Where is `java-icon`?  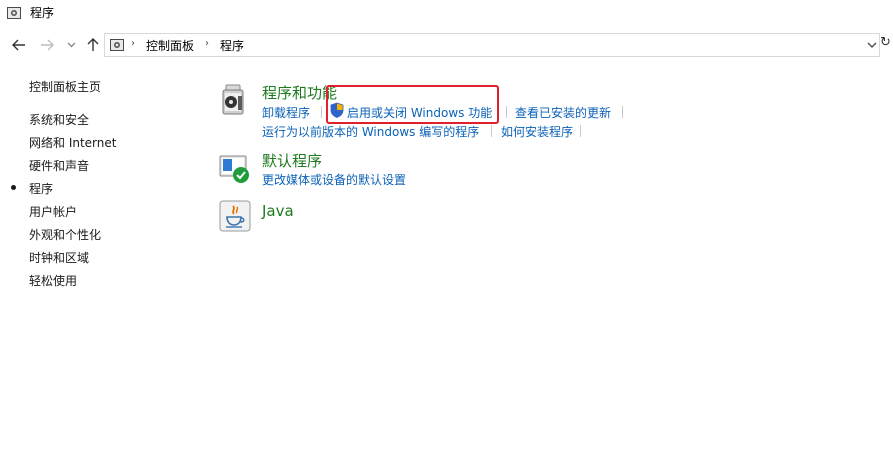
java-icon is located at coordinates (235, 218).